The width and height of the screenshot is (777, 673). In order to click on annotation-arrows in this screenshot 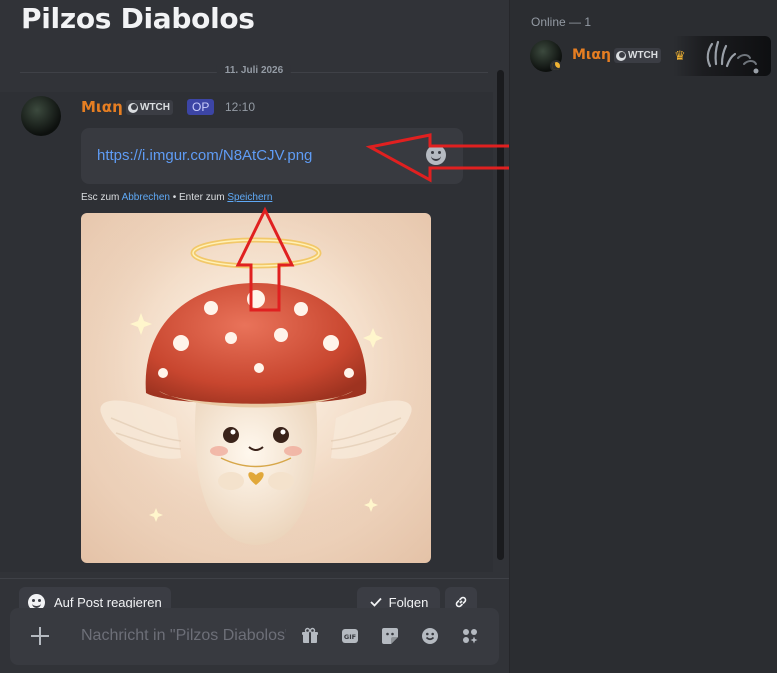, I will do `click(372, 222)`.